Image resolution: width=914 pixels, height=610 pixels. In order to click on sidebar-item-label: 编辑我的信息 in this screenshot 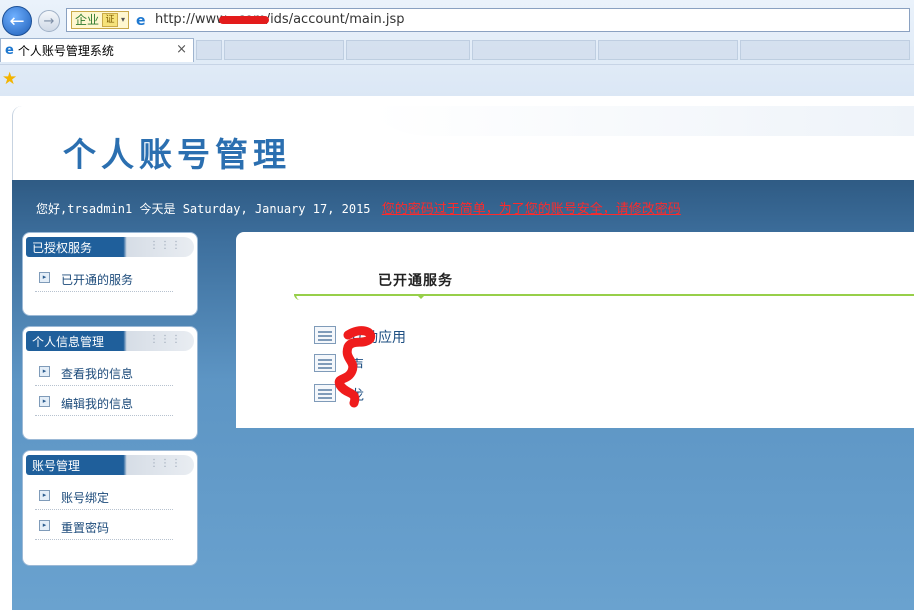, I will do `click(97, 404)`.